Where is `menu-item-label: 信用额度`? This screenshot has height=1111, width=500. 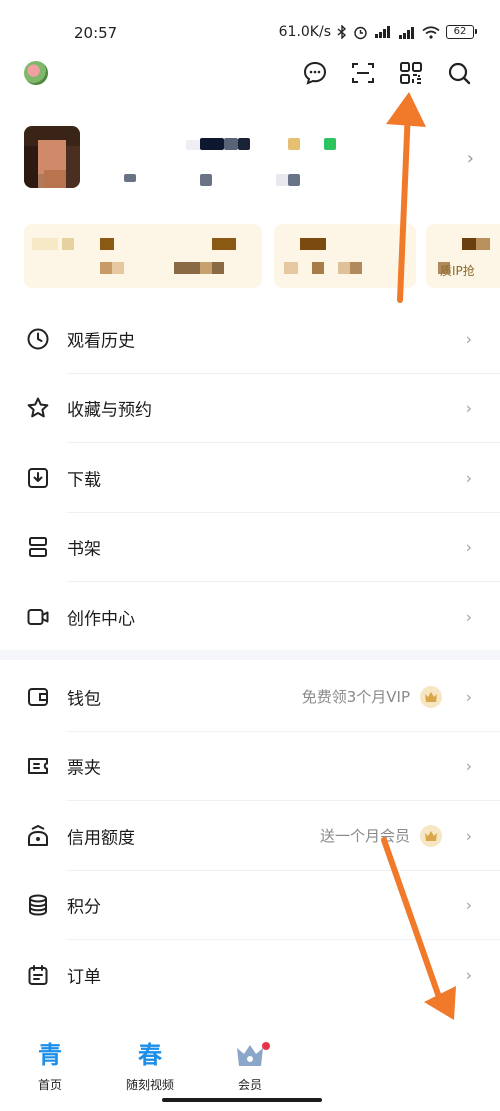 menu-item-label: 信用额度 is located at coordinates (101, 838).